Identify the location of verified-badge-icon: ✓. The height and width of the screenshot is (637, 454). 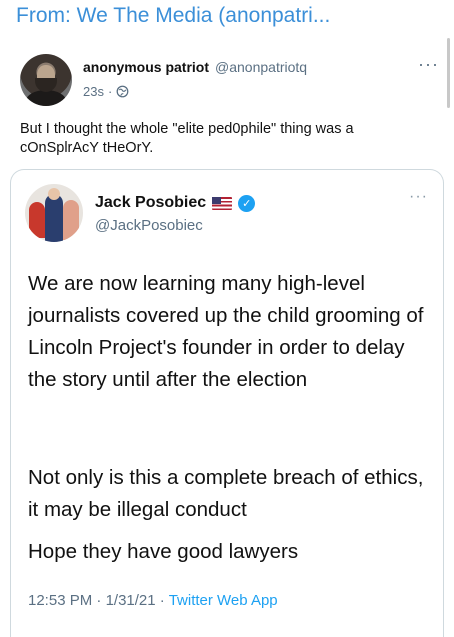
(247, 203).